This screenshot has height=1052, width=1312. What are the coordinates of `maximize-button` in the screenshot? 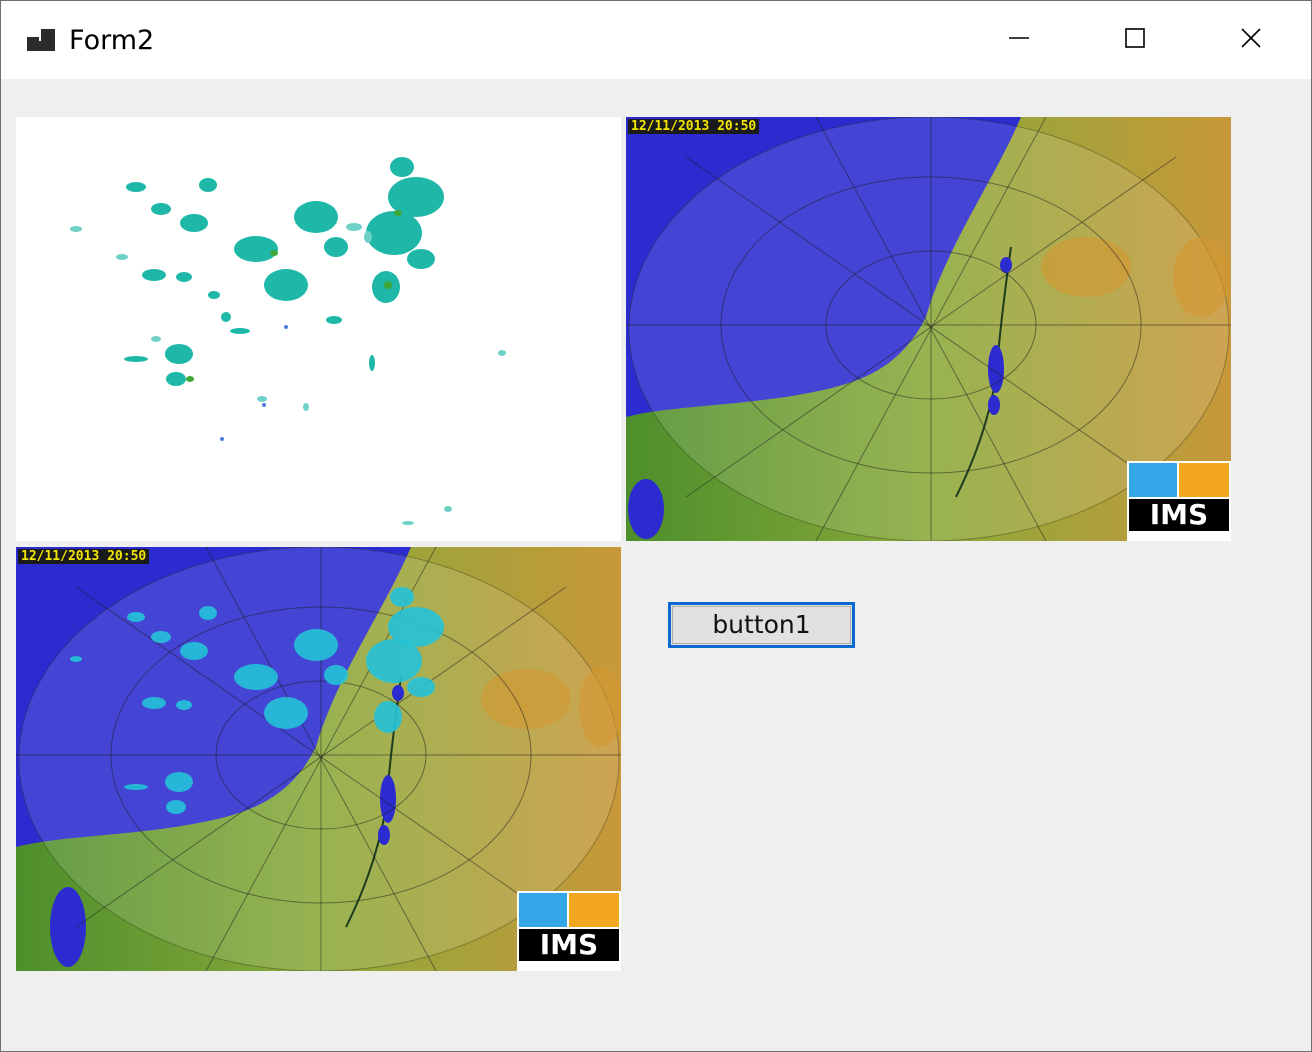 It's located at (1135, 40).